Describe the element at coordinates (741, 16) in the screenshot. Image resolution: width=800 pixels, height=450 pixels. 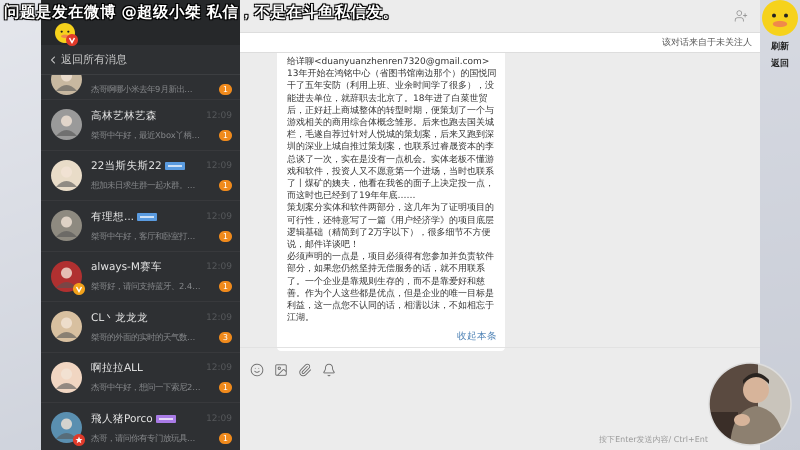
I see `add-user-icon` at that location.